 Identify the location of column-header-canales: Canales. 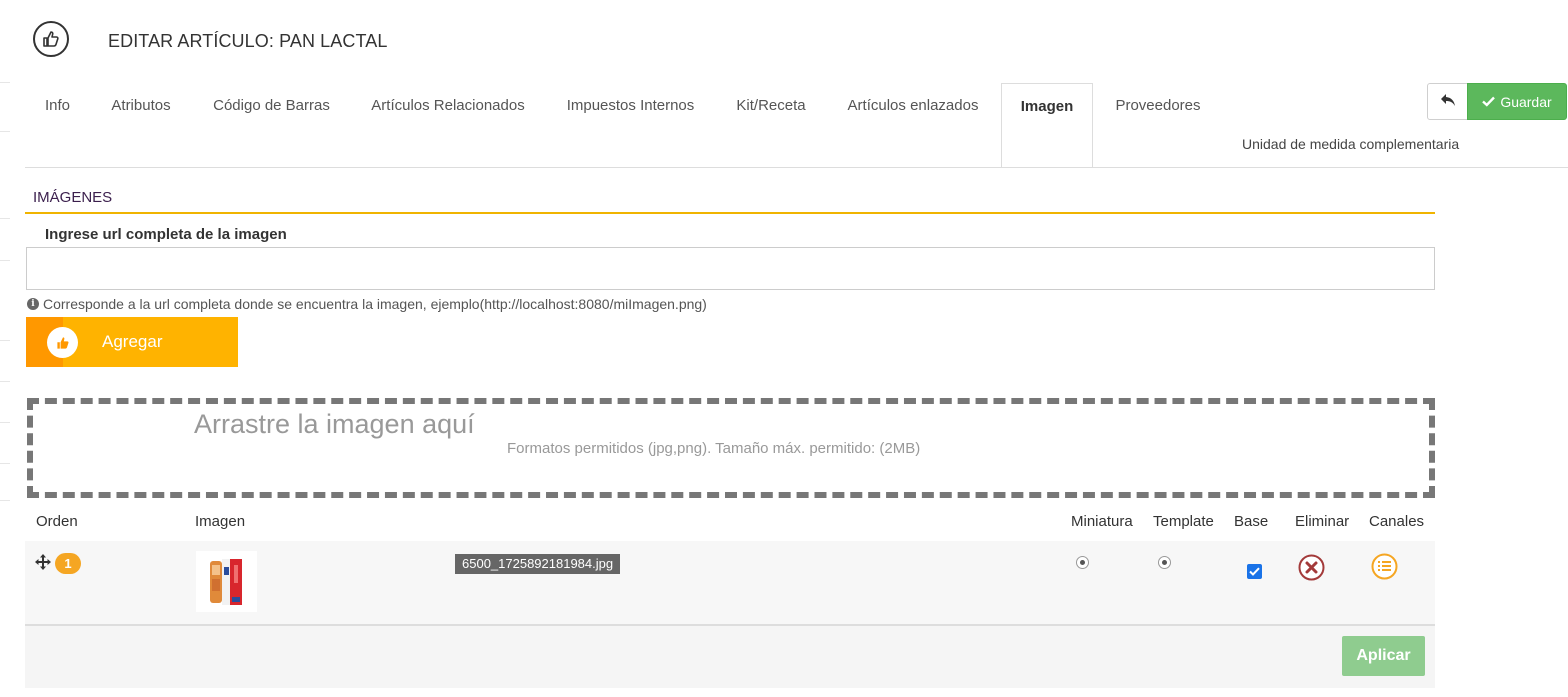
(1397, 521).